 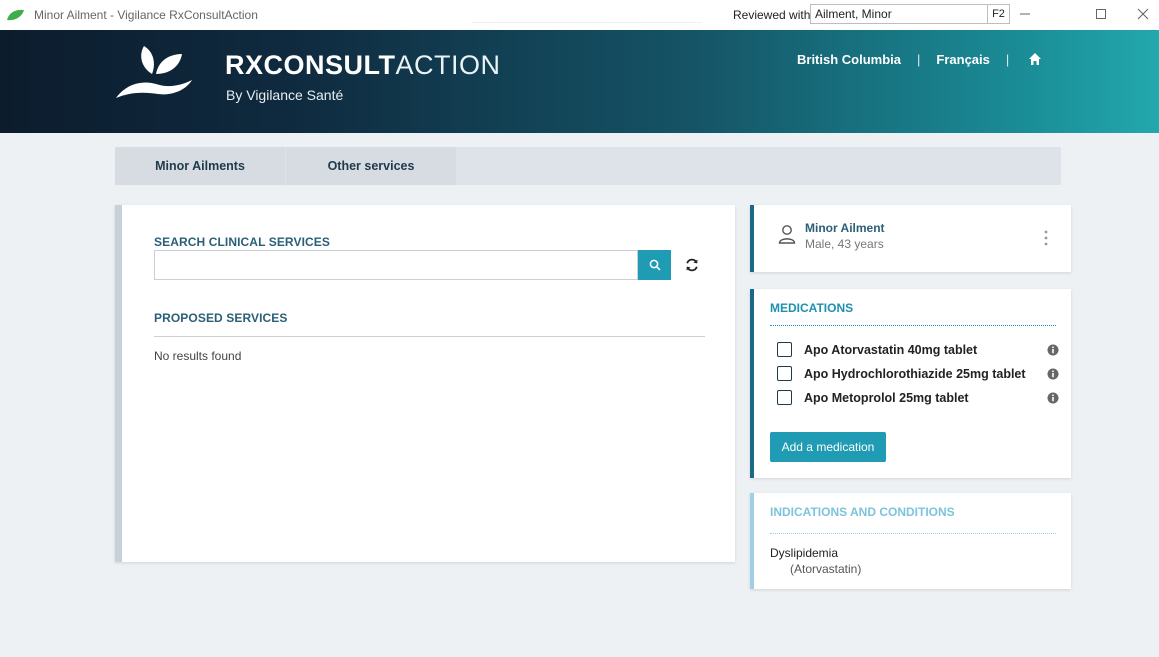 What do you see at coordinates (692, 265) in the screenshot?
I see `refresh-icon` at bounding box center [692, 265].